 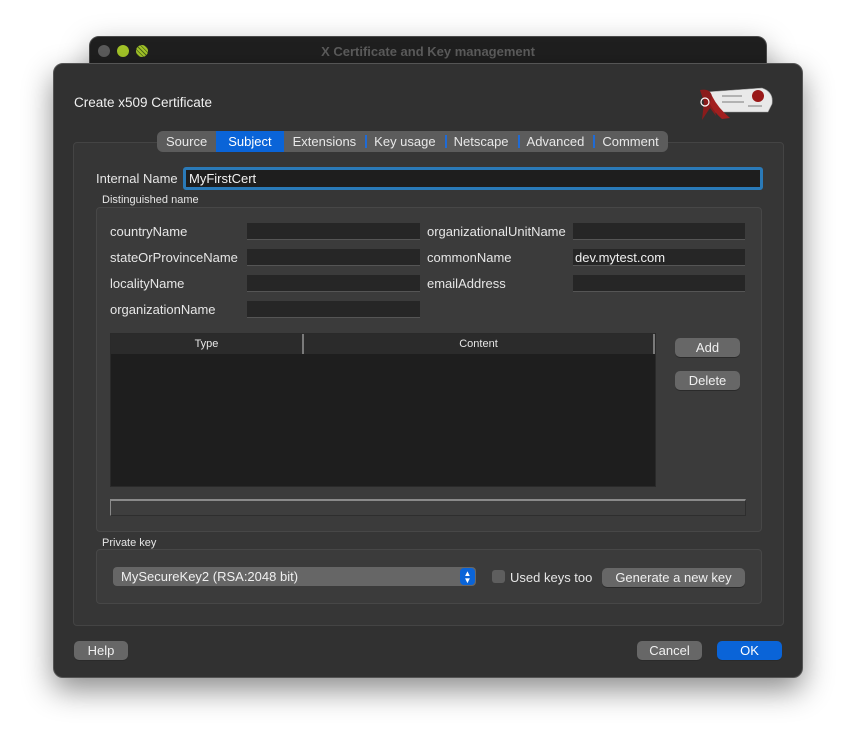 What do you see at coordinates (496, 231) in the screenshot?
I see `organizational-unit-name-label: organizationalUnitName` at bounding box center [496, 231].